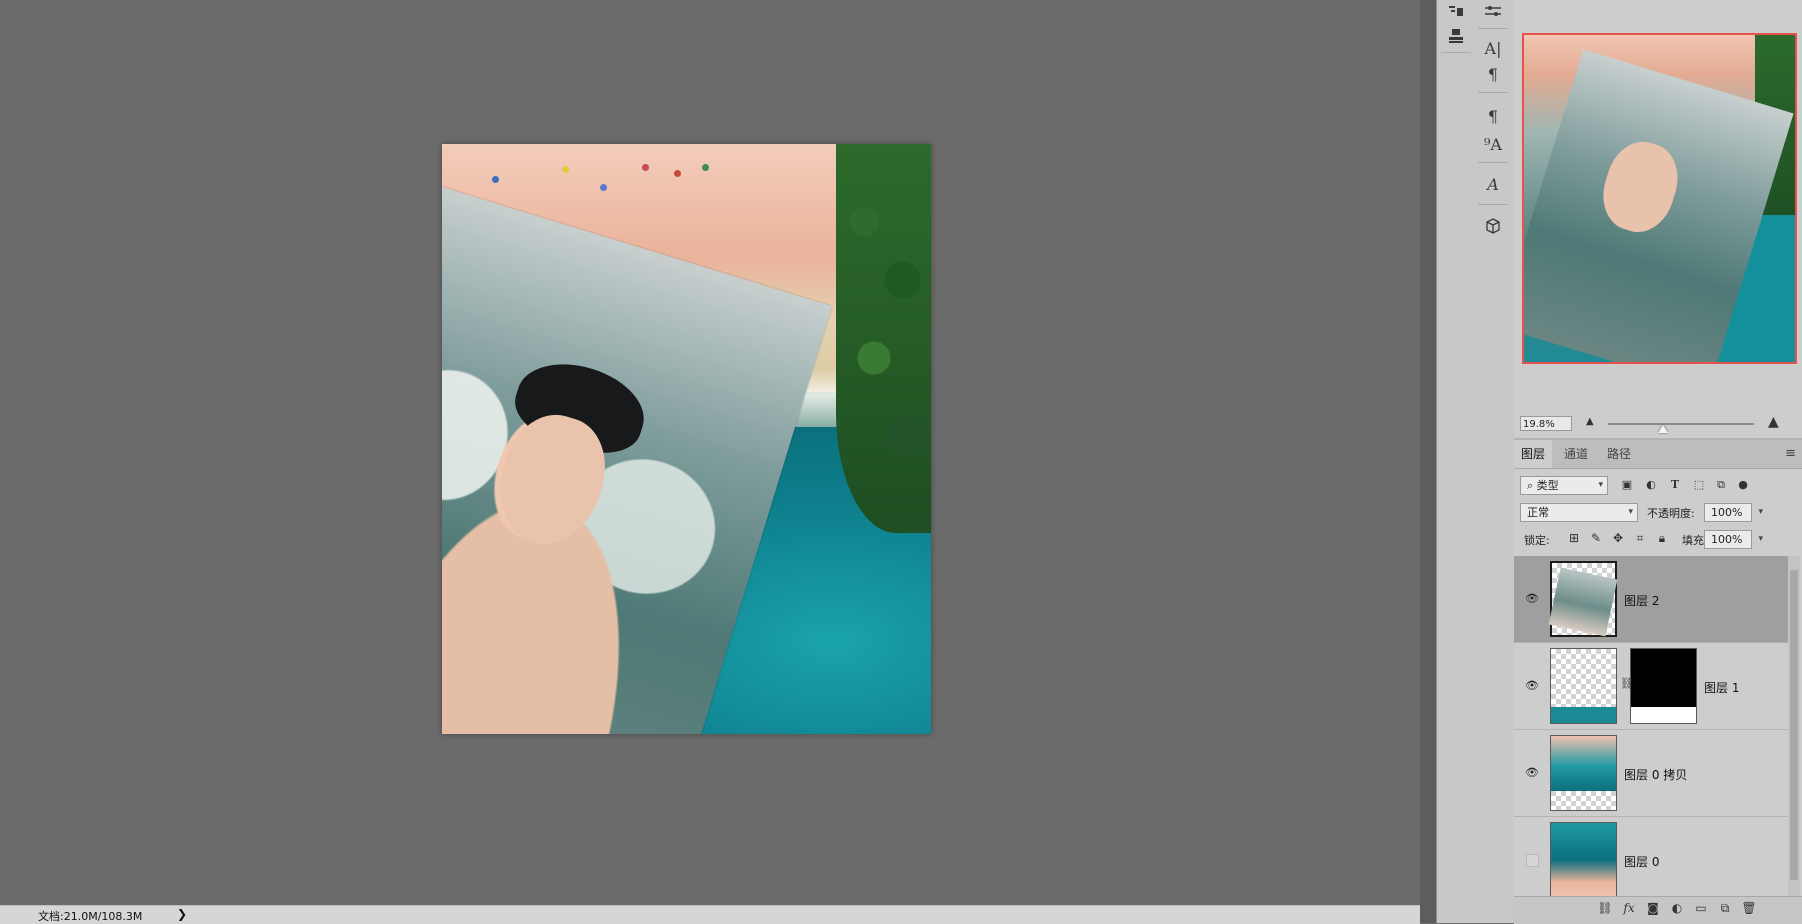  I want to click on layer-name: 图层 1, so click(1721, 687).